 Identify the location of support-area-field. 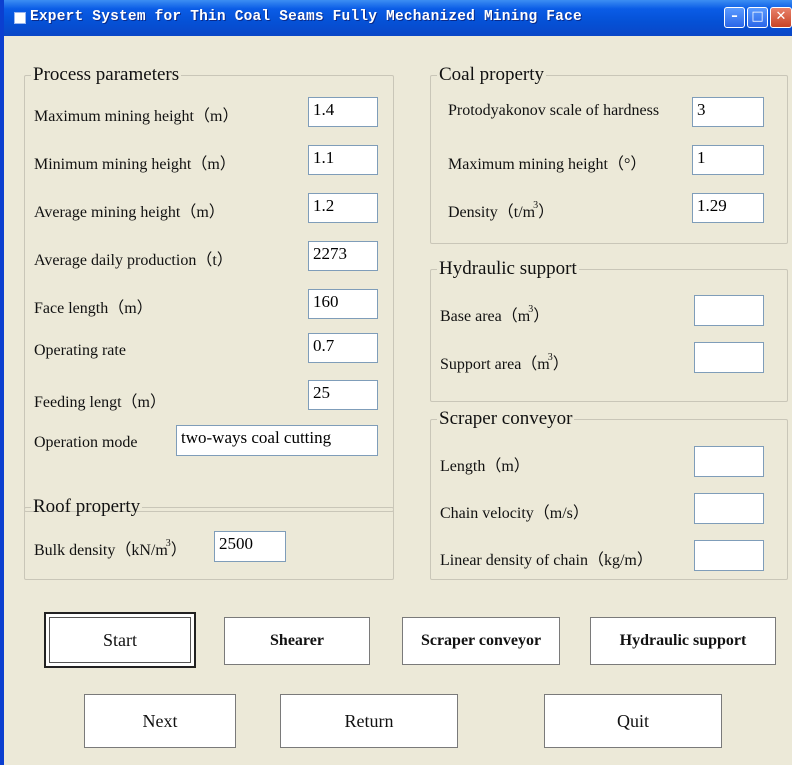
(729, 357).